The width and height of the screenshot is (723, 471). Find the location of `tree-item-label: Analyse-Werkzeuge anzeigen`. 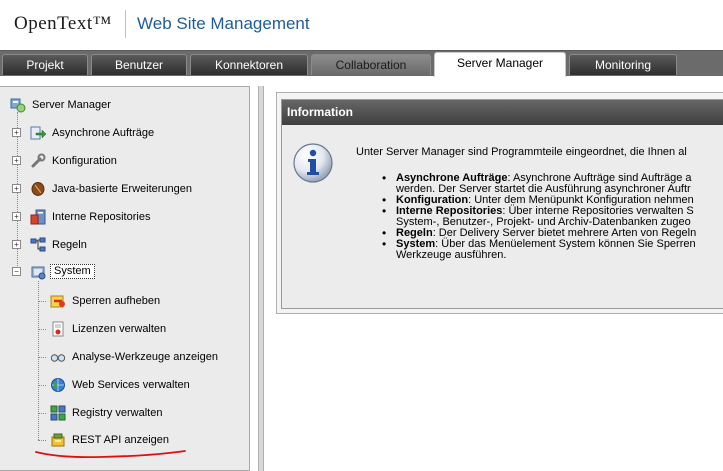

tree-item-label: Analyse-Werkzeuge anzeigen is located at coordinates (145, 357).